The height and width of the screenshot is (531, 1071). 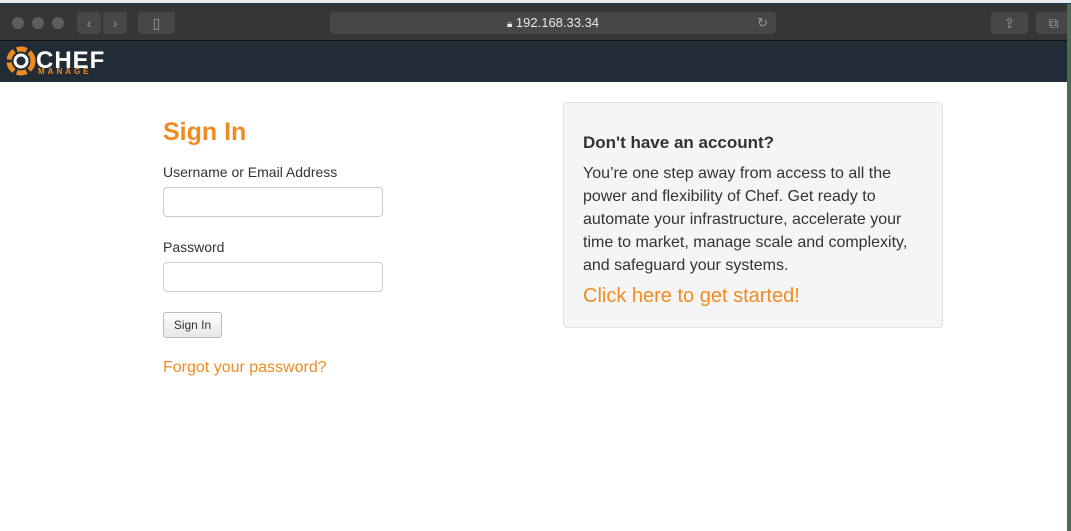 I want to click on minimize-window-button, so click(x=38, y=23).